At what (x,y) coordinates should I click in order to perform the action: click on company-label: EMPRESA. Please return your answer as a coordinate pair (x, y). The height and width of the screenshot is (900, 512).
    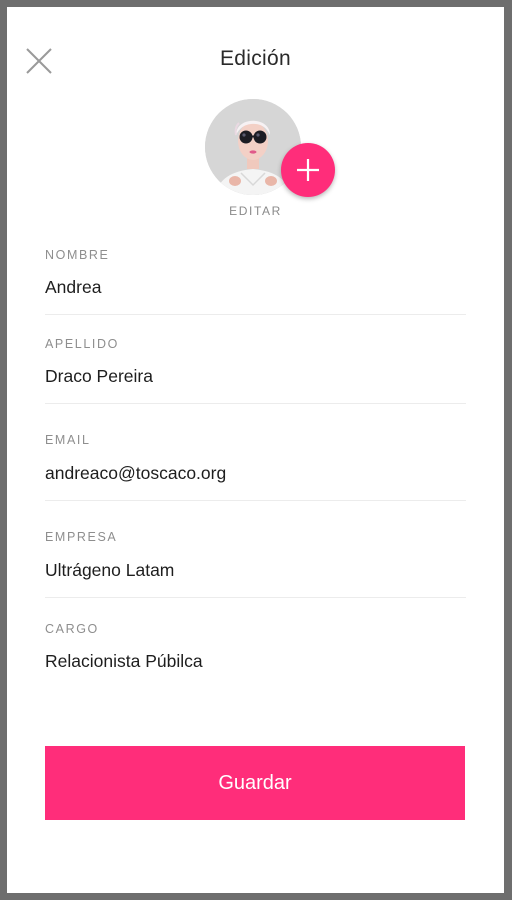
    Looking at the image, I should click on (81, 537).